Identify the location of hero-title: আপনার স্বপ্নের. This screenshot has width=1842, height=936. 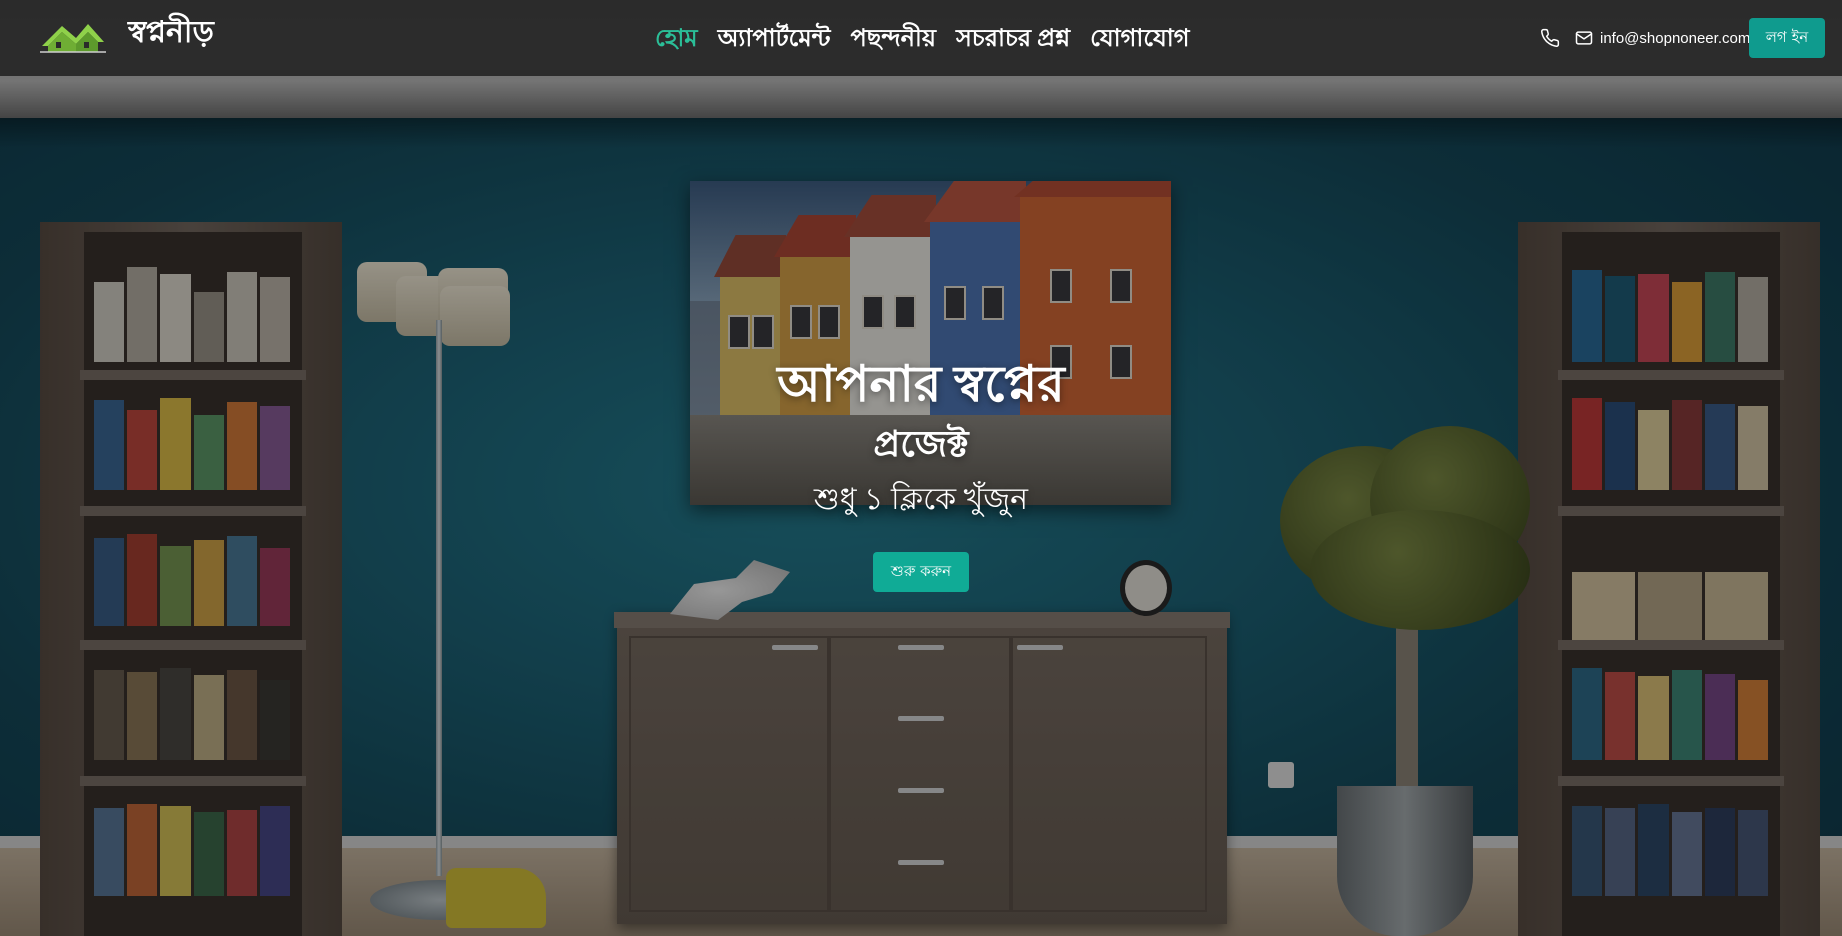
(921, 384).